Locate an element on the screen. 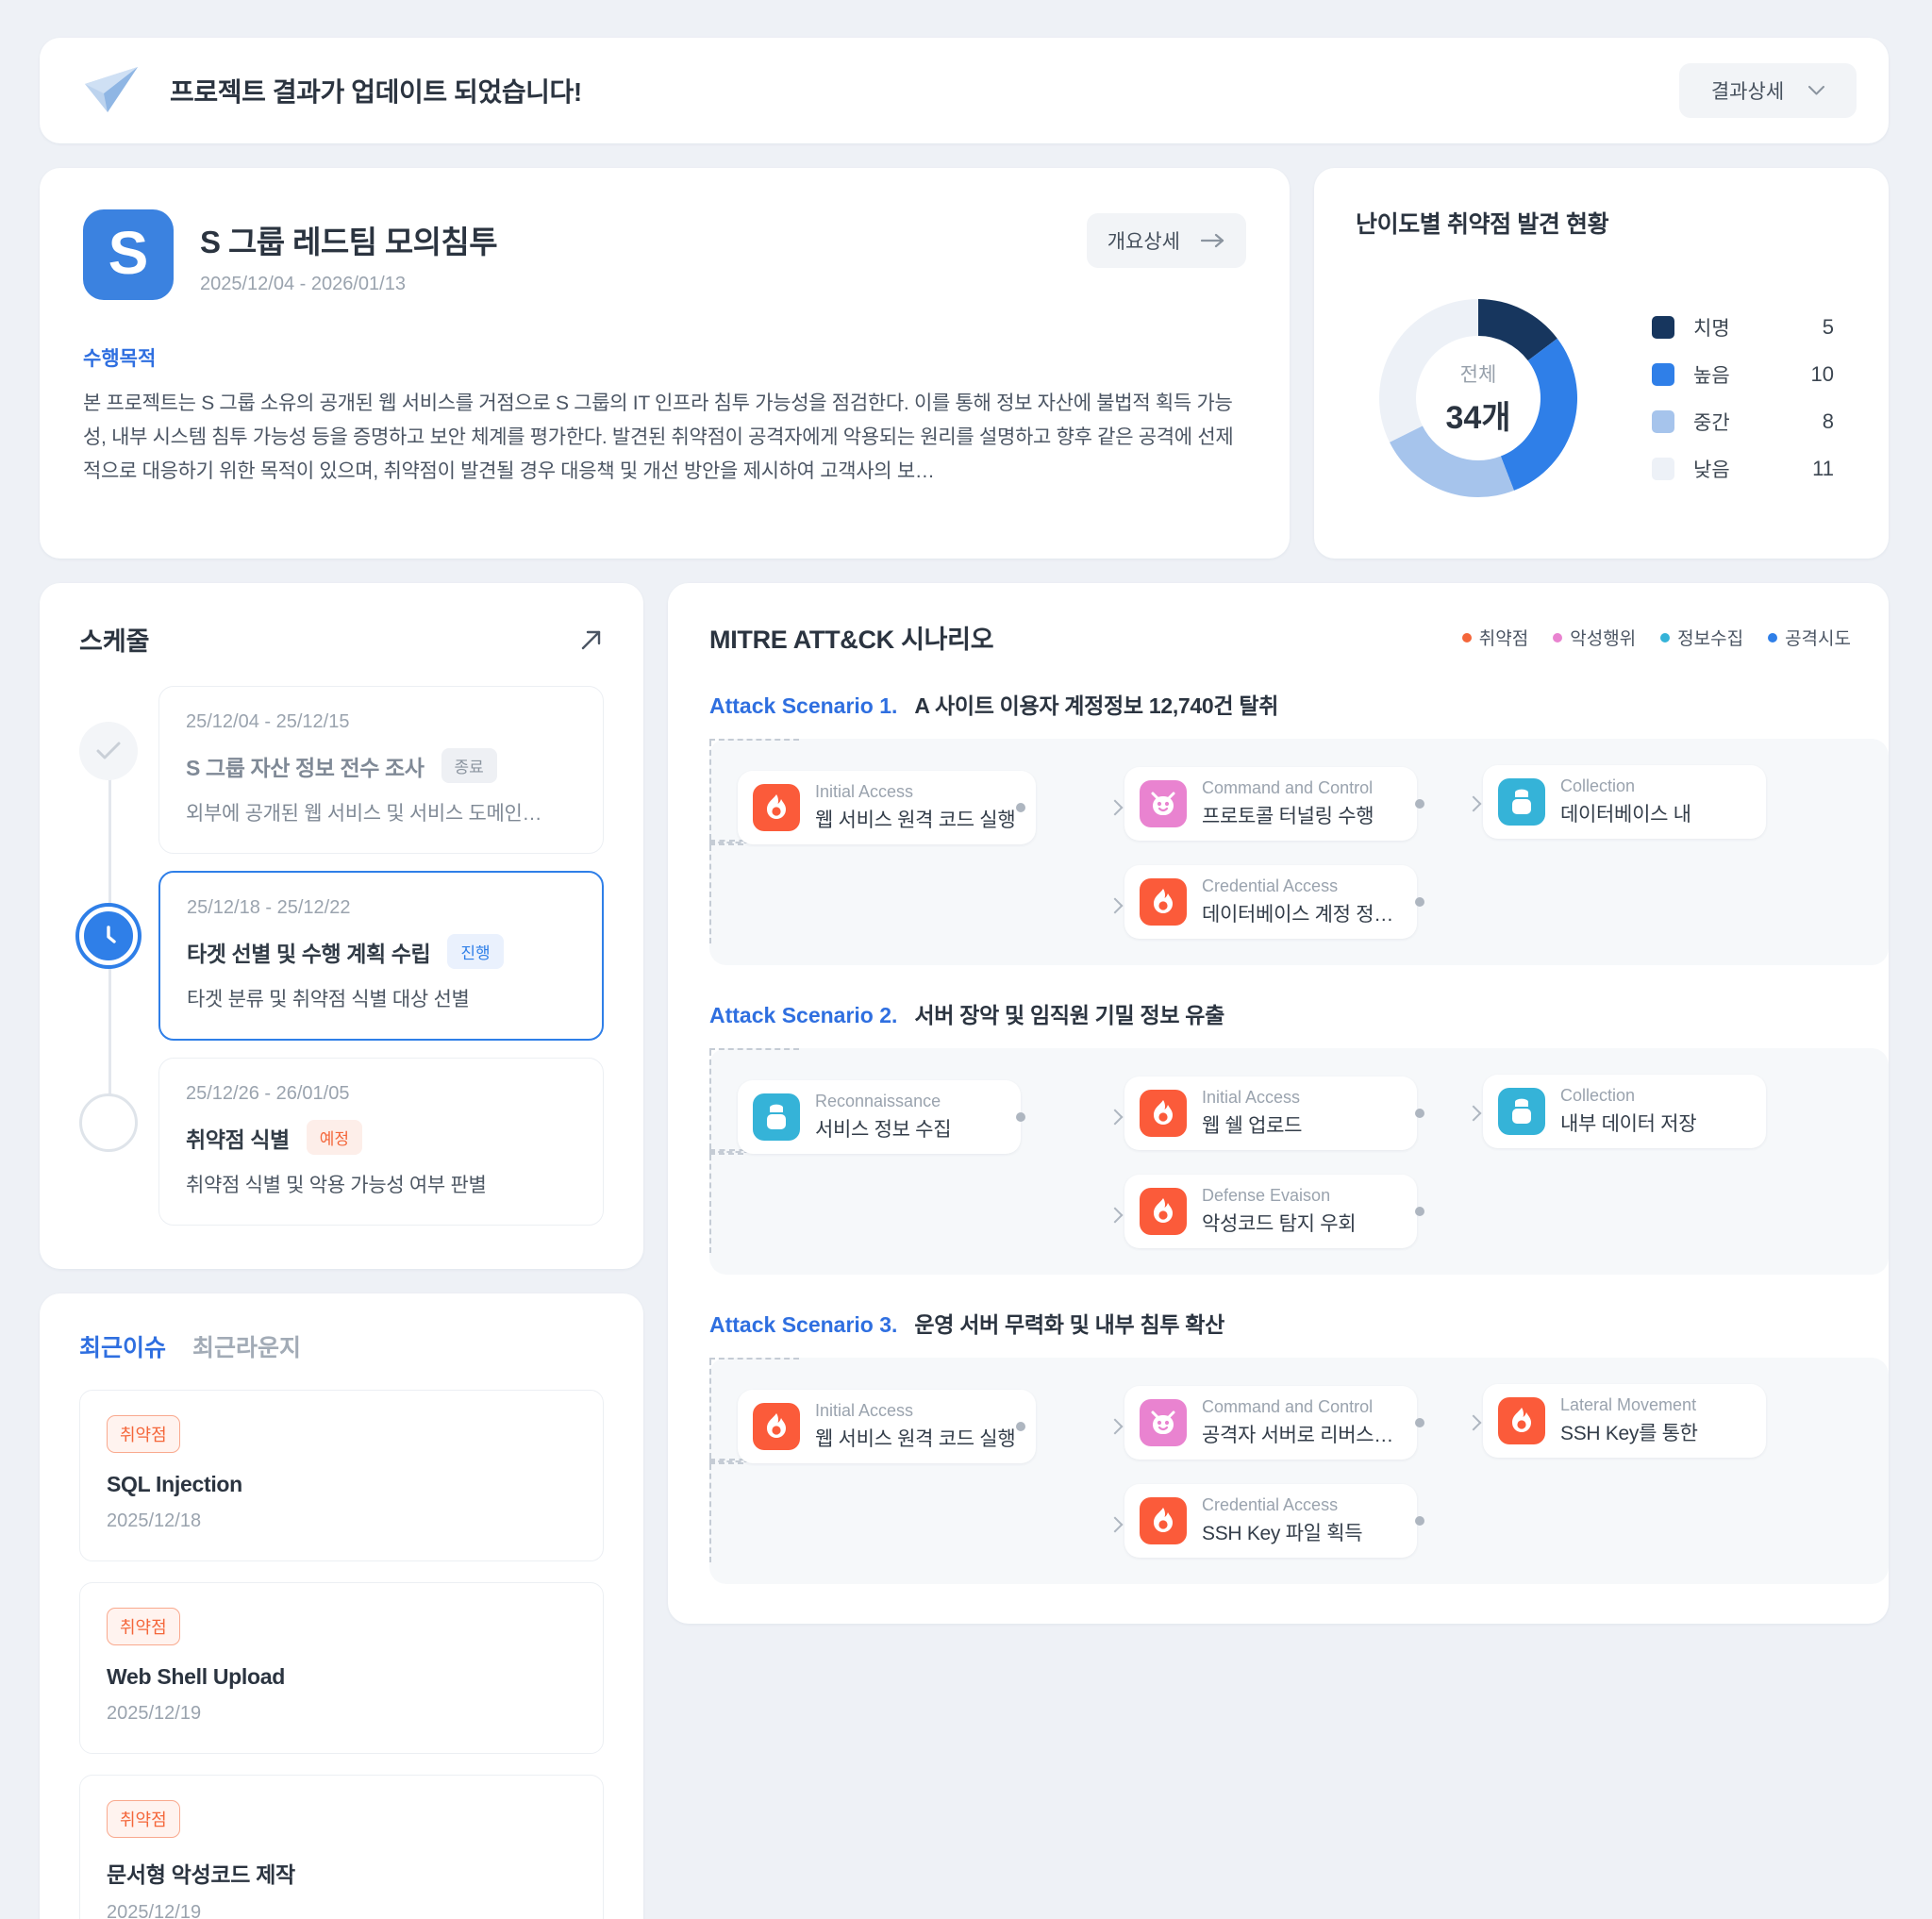  schedule-name: 취약점 식별 is located at coordinates (238, 1139).